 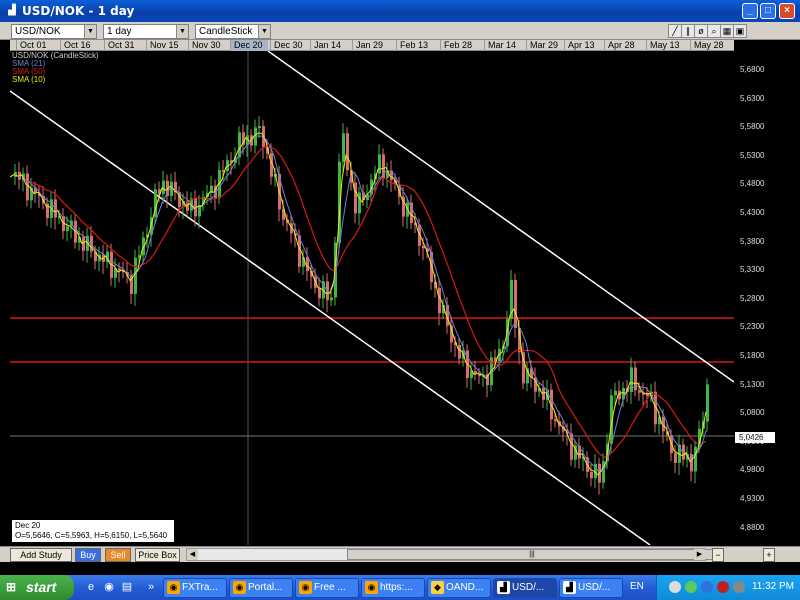 What do you see at coordinates (750, 11) in the screenshot?
I see `minimize-button: _` at bounding box center [750, 11].